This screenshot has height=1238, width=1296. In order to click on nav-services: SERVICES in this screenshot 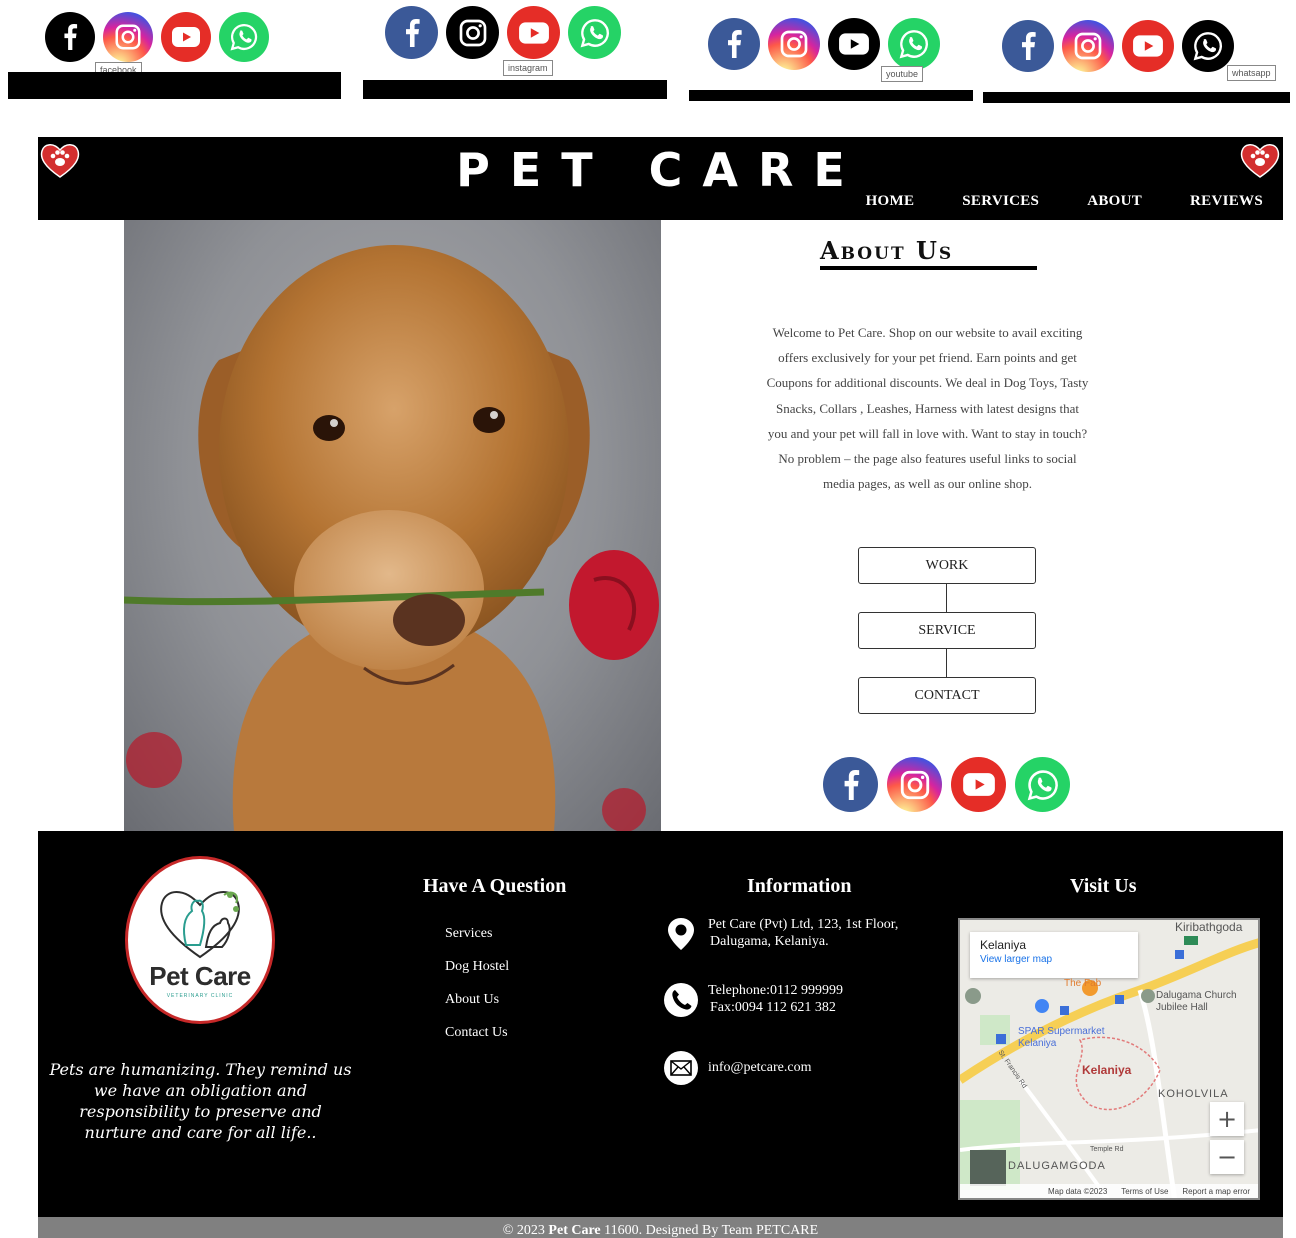, I will do `click(1000, 201)`.